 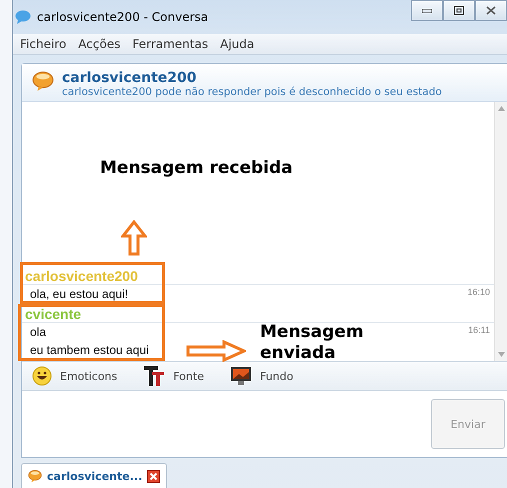 I want to click on font-icon, so click(x=154, y=376).